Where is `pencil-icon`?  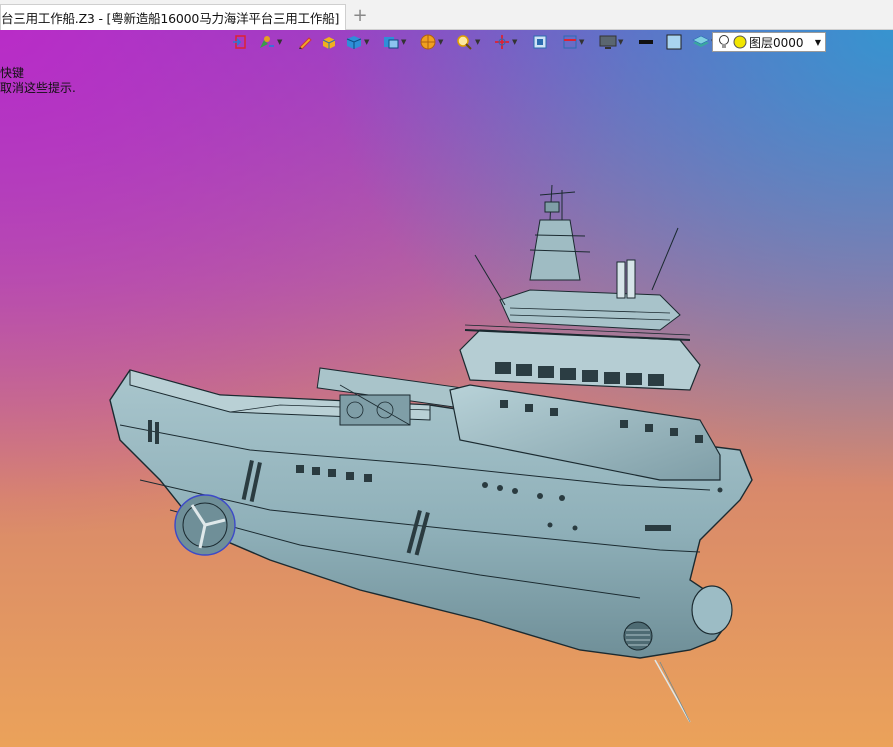
pencil-icon is located at coordinates (305, 43).